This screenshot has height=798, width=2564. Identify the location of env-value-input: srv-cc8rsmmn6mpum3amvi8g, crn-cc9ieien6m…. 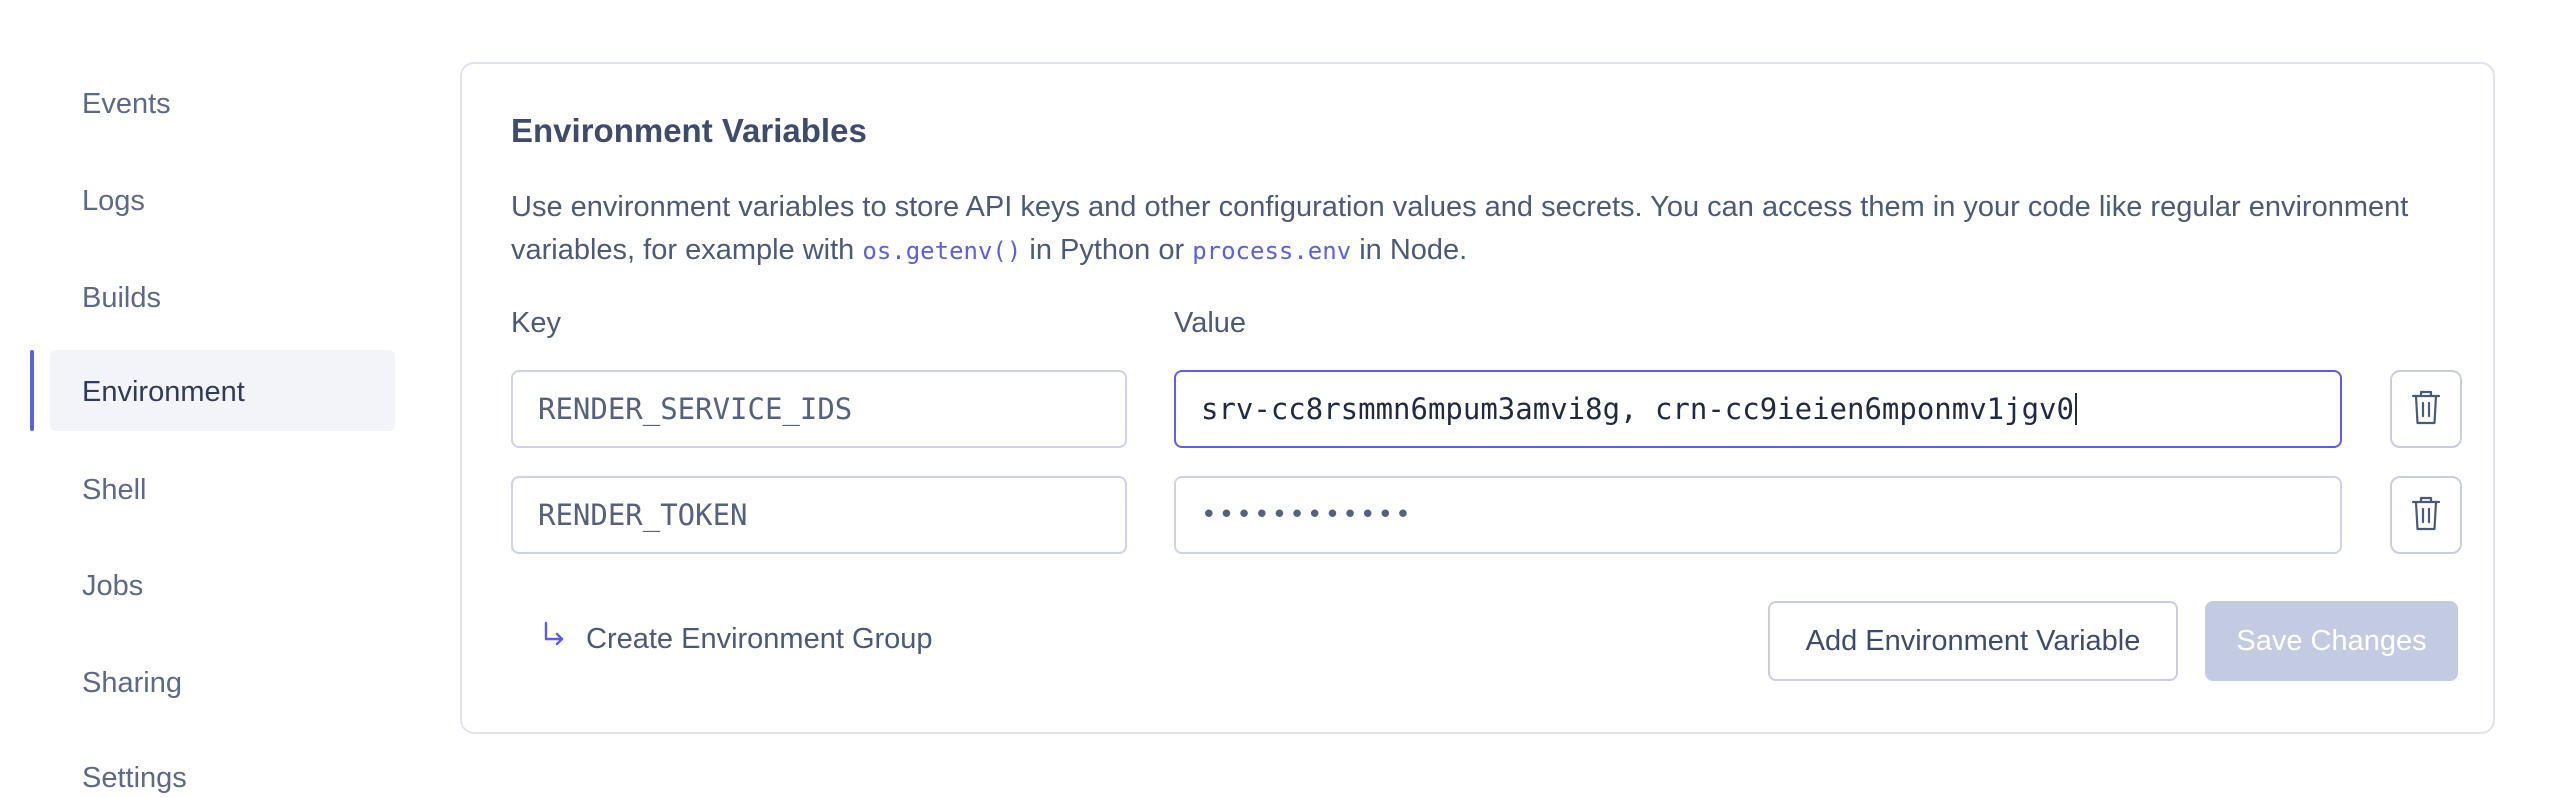
(1758, 409).